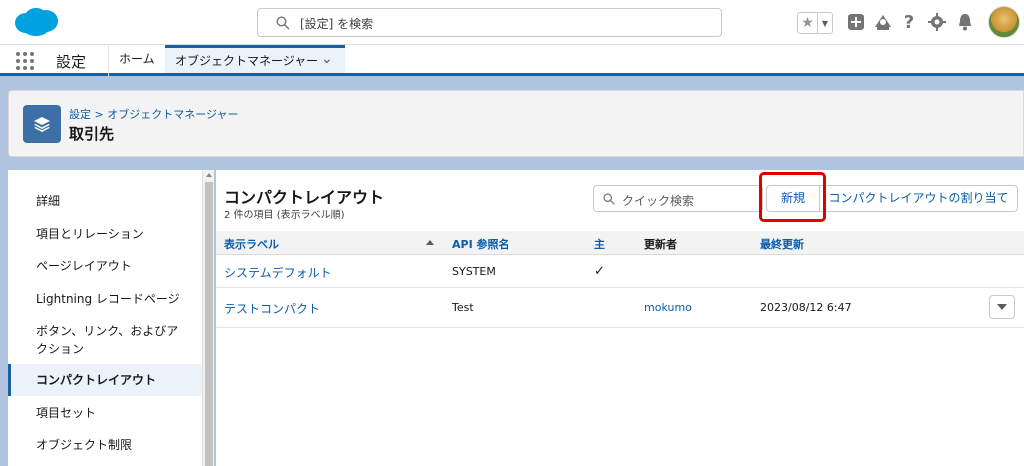 The width and height of the screenshot is (1024, 466). What do you see at coordinates (272, 308) in the screenshot?
I see `row-label-link: テストコンパクト` at bounding box center [272, 308].